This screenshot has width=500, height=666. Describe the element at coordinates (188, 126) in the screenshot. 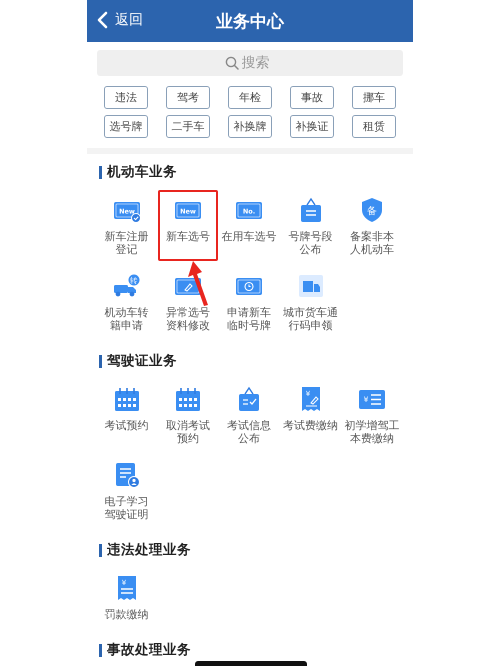

I see `quick-link: 二手车` at that location.